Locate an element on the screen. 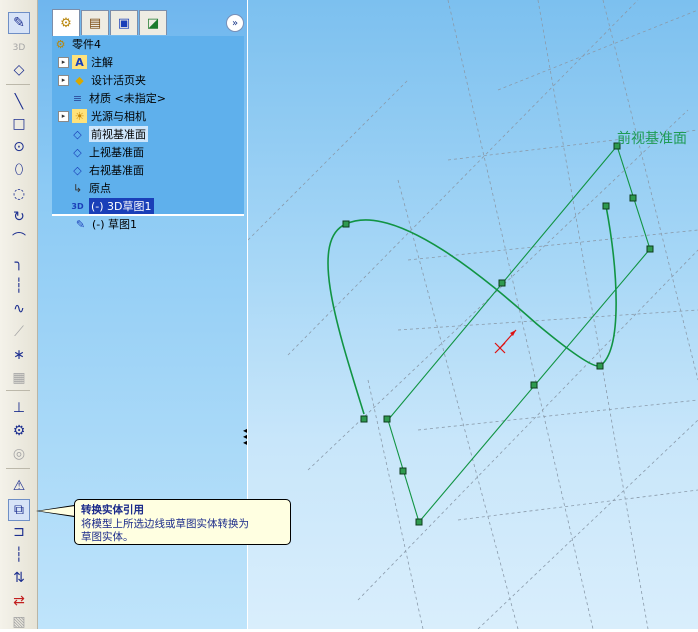 This screenshot has width=698, height=632. ellipse-button: ⬯ is located at coordinates (19, 170).